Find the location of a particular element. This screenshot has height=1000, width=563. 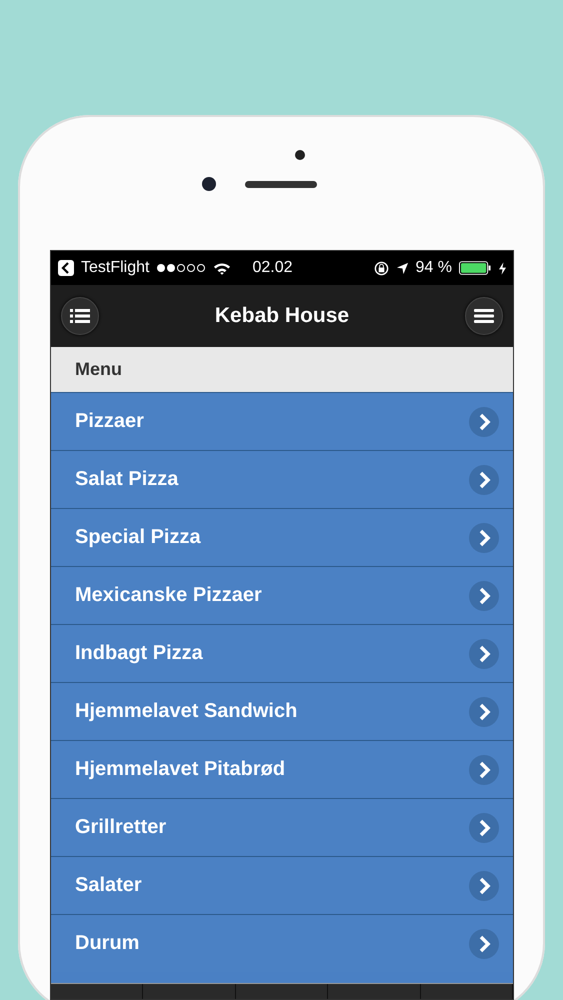

section-title: Menu is located at coordinates (98, 369).